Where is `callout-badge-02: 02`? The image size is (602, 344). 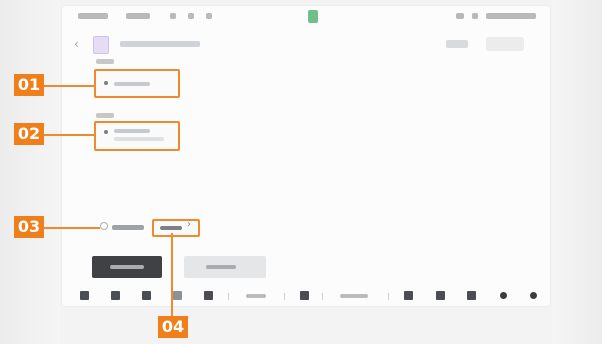
callout-badge-02: 02 is located at coordinates (29, 134).